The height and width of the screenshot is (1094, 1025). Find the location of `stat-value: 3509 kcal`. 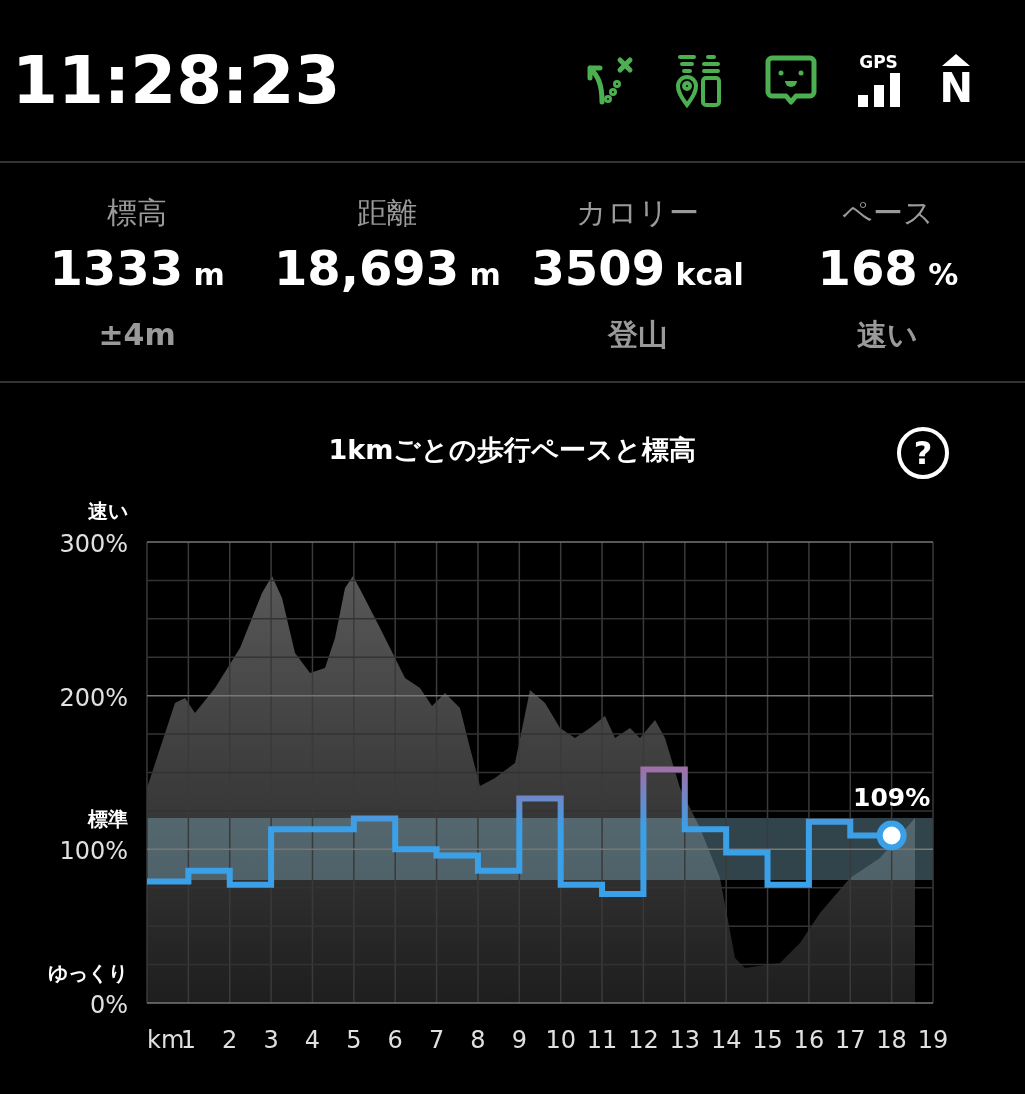

stat-value: 3509 kcal is located at coordinates (637, 268).